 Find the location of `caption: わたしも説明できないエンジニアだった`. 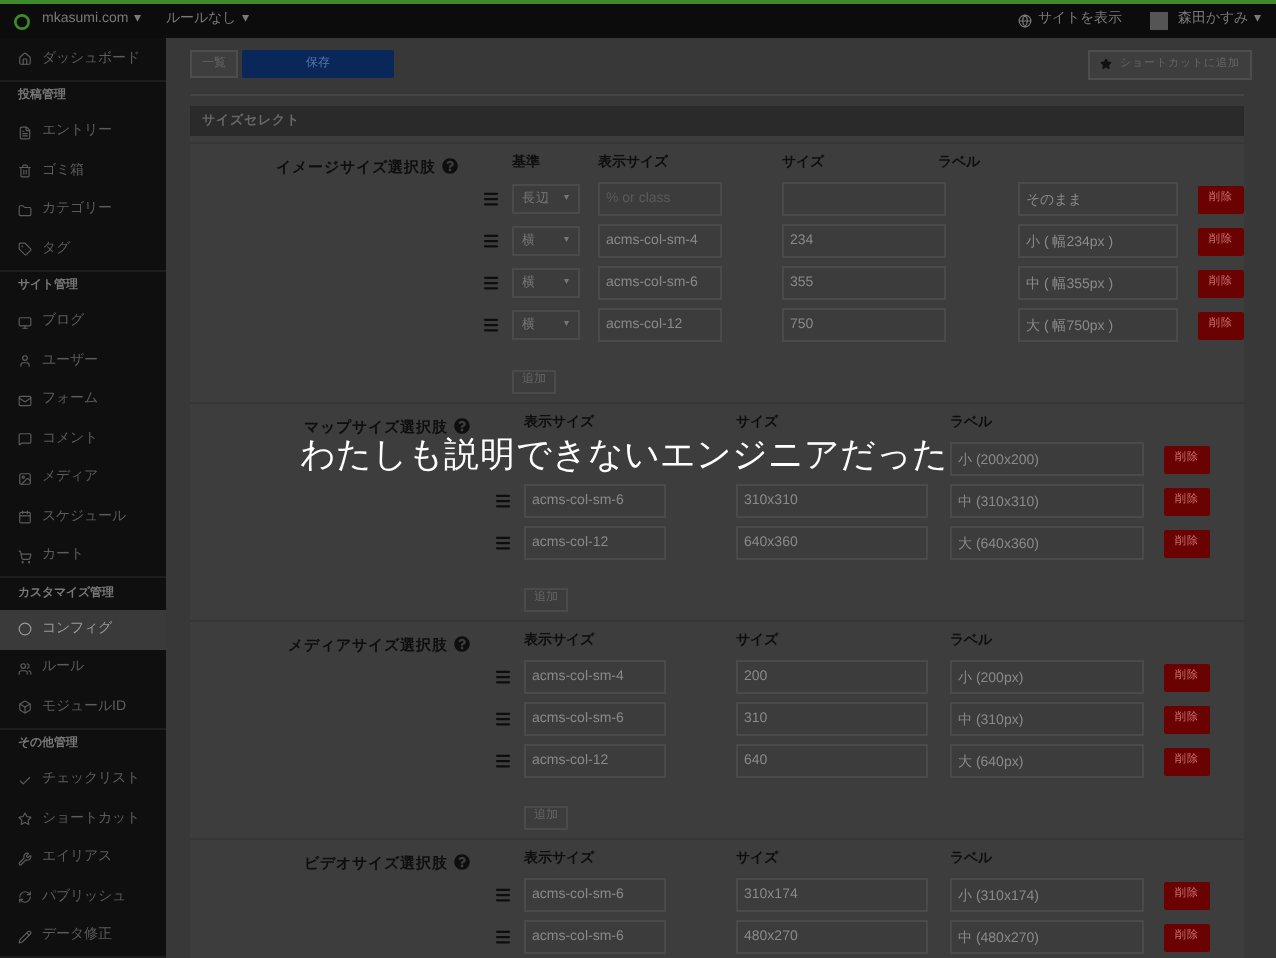

caption: わたしも説明できないエンジニアだった is located at coordinates (624, 455).